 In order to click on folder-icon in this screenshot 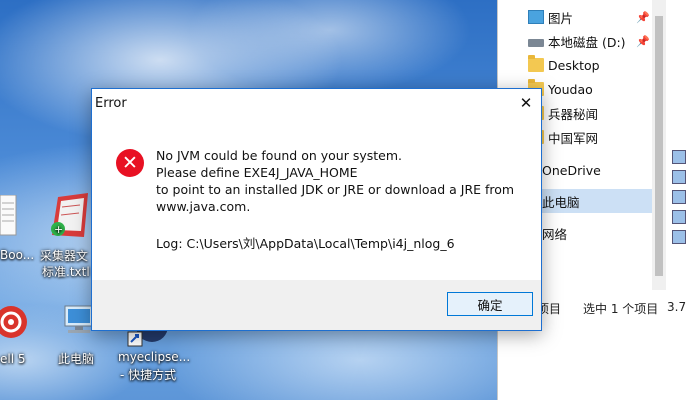, I will do `click(536, 63)`.